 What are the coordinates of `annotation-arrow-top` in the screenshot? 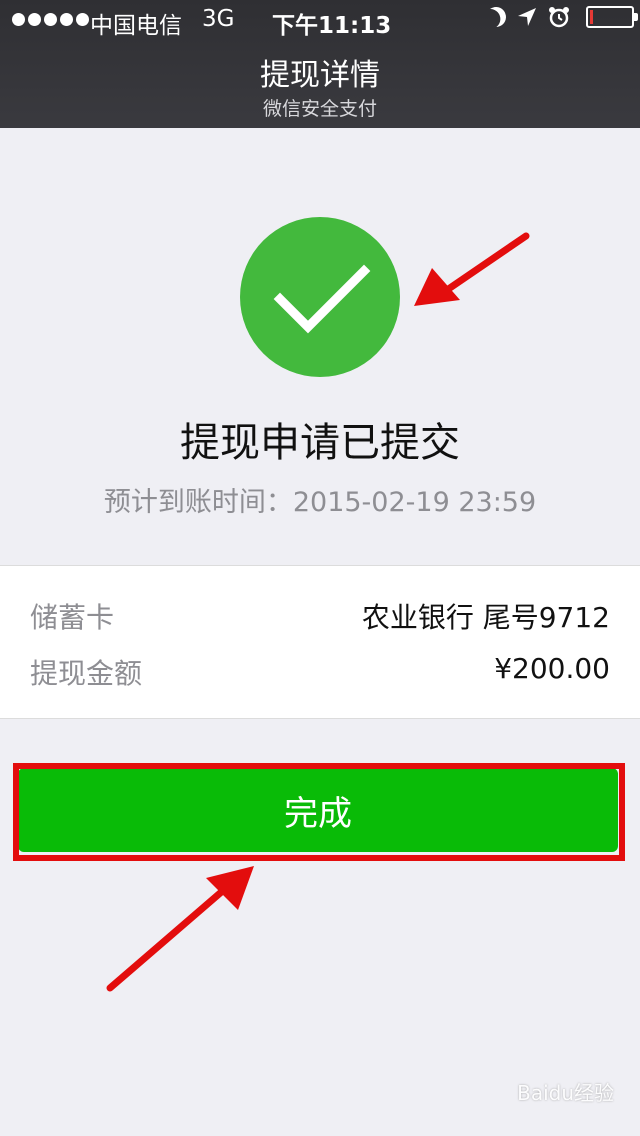 It's located at (485, 264).